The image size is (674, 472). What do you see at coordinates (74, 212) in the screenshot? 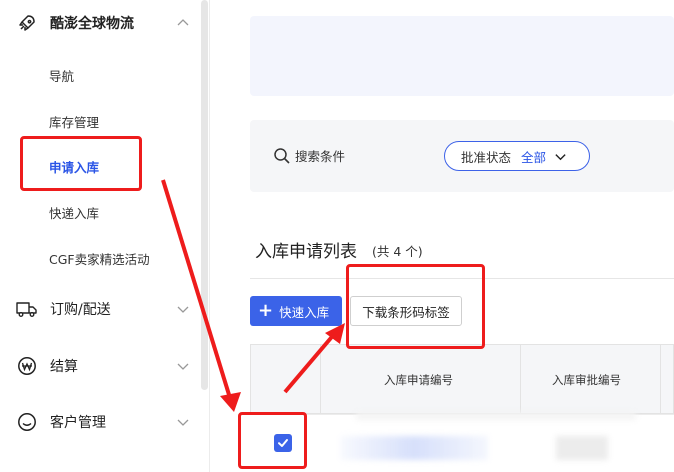
I see `sidebar-item-express-inbound: 快递入库` at bounding box center [74, 212].